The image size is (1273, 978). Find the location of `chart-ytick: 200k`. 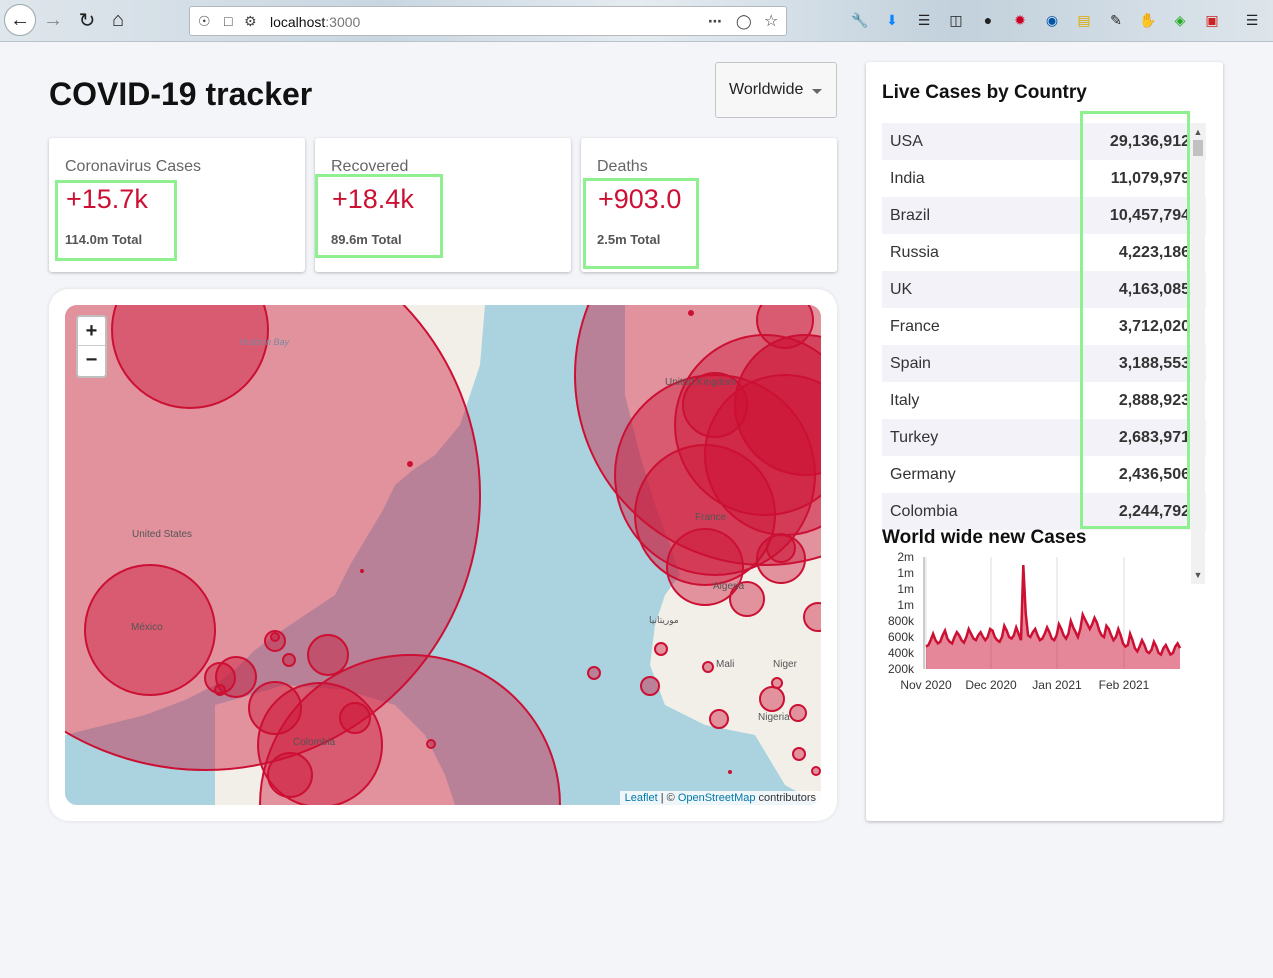

chart-ytick: 200k is located at coordinates (901, 669).